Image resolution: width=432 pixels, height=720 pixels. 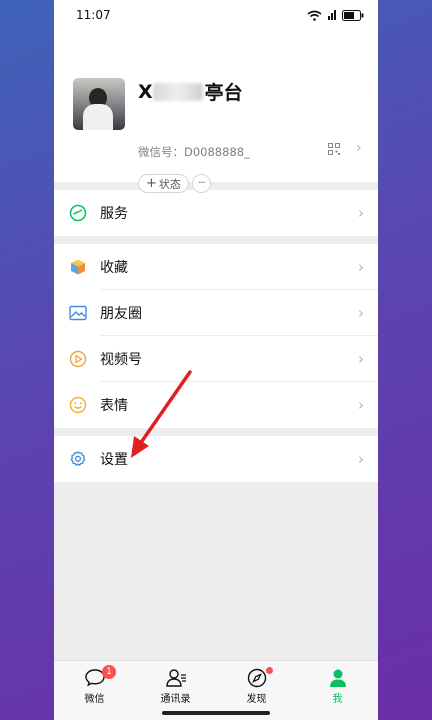 What do you see at coordinates (216, 313) in the screenshot?
I see `menu-item-moments: 朋友圈 ›` at bounding box center [216, 313].